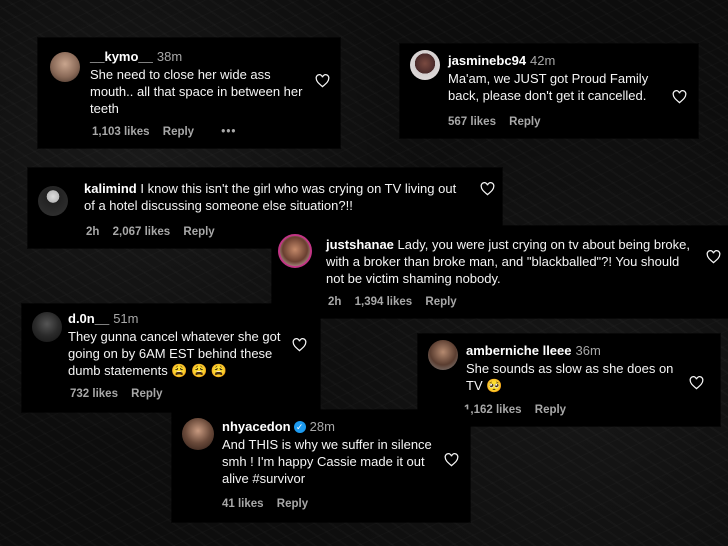 The image size is (728, 546). I want to click on like-count: 41 likes, so click(243, 504).